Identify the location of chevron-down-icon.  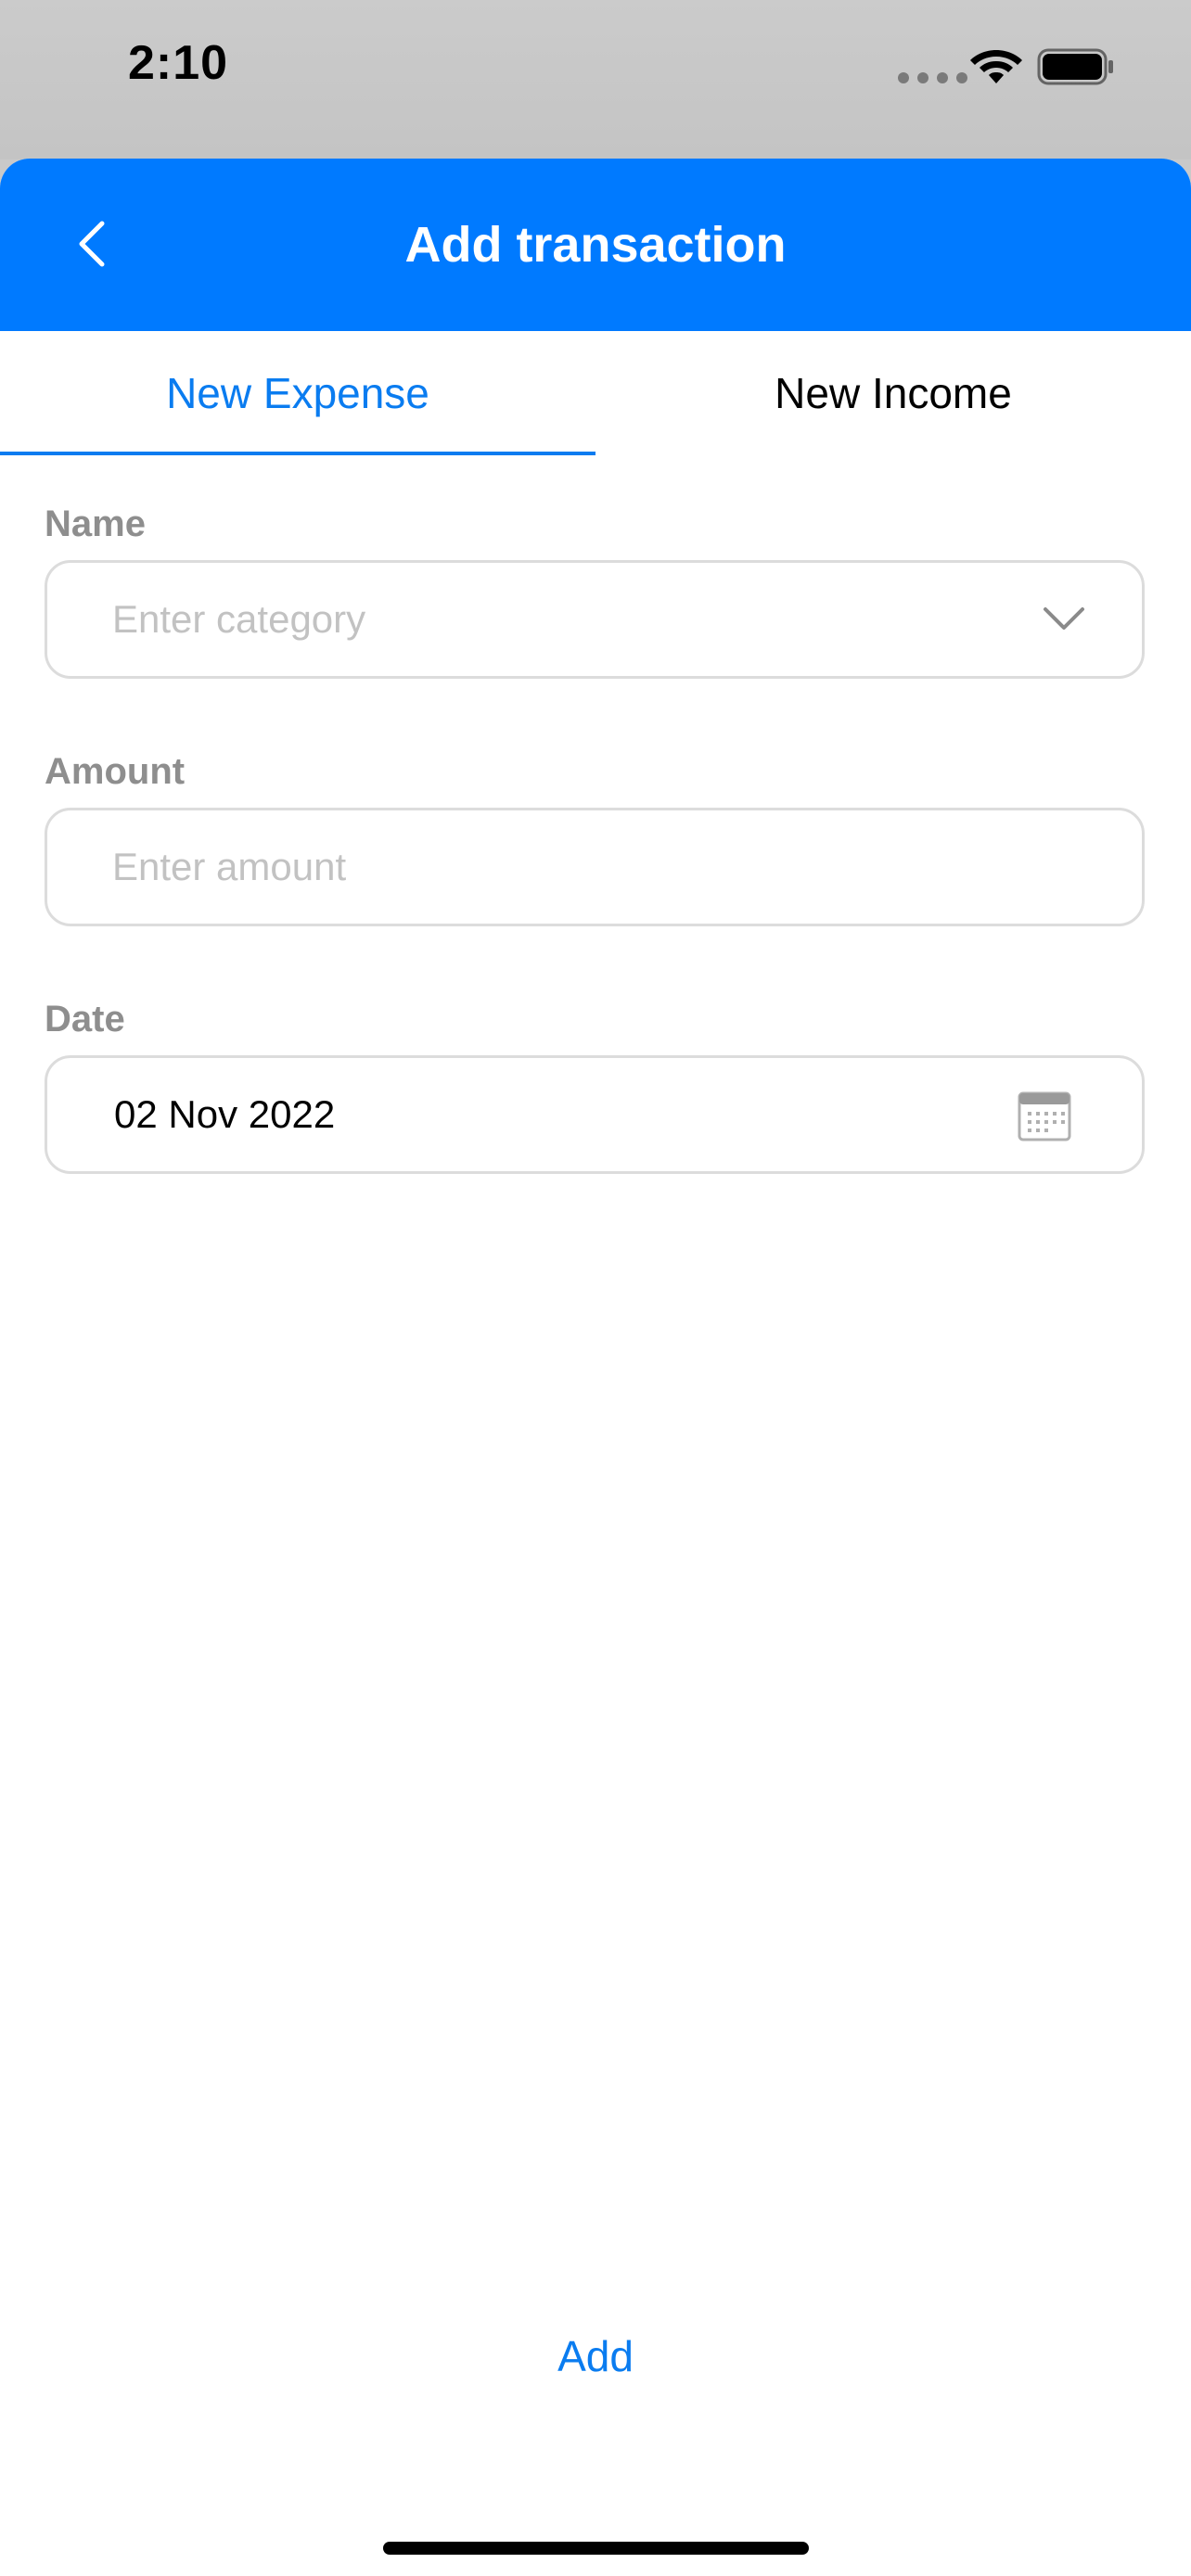
(1064, 618).